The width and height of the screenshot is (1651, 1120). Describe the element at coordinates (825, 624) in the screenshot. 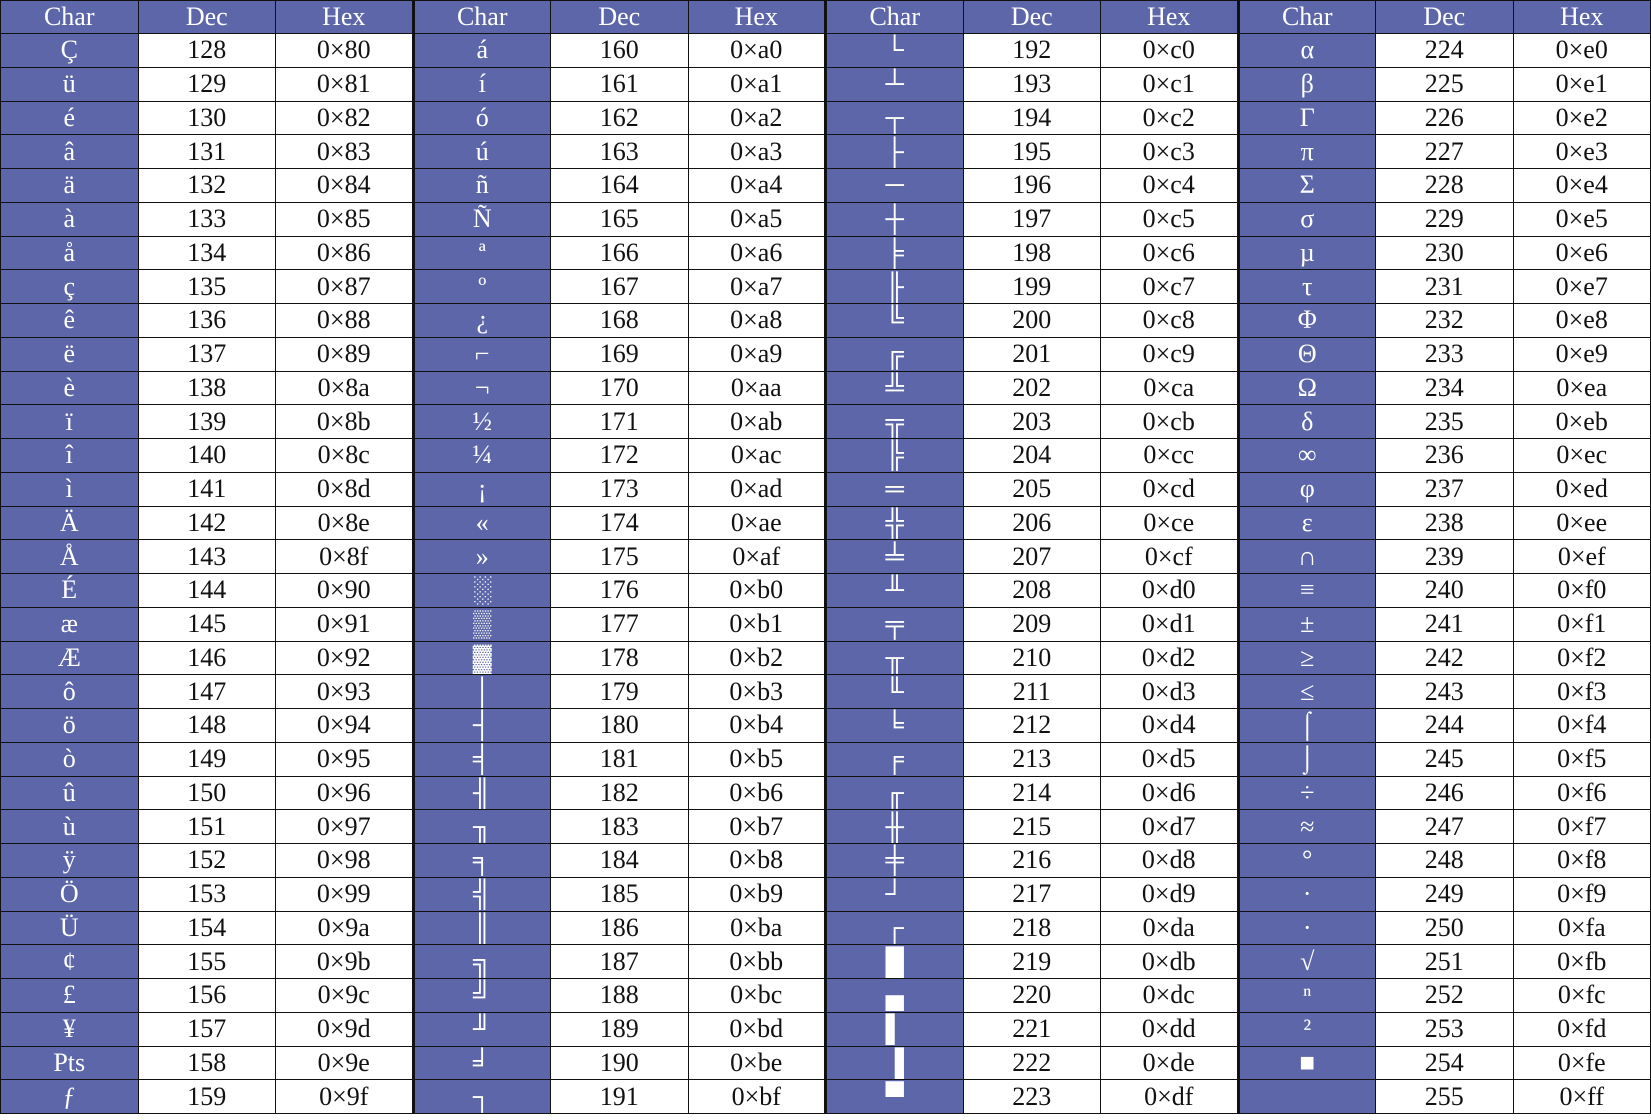

I see `table-row: æ 145 0×91 ▒ 177 0×b1 ╤ 209 0×d1 ±241 0×f1` at that location.